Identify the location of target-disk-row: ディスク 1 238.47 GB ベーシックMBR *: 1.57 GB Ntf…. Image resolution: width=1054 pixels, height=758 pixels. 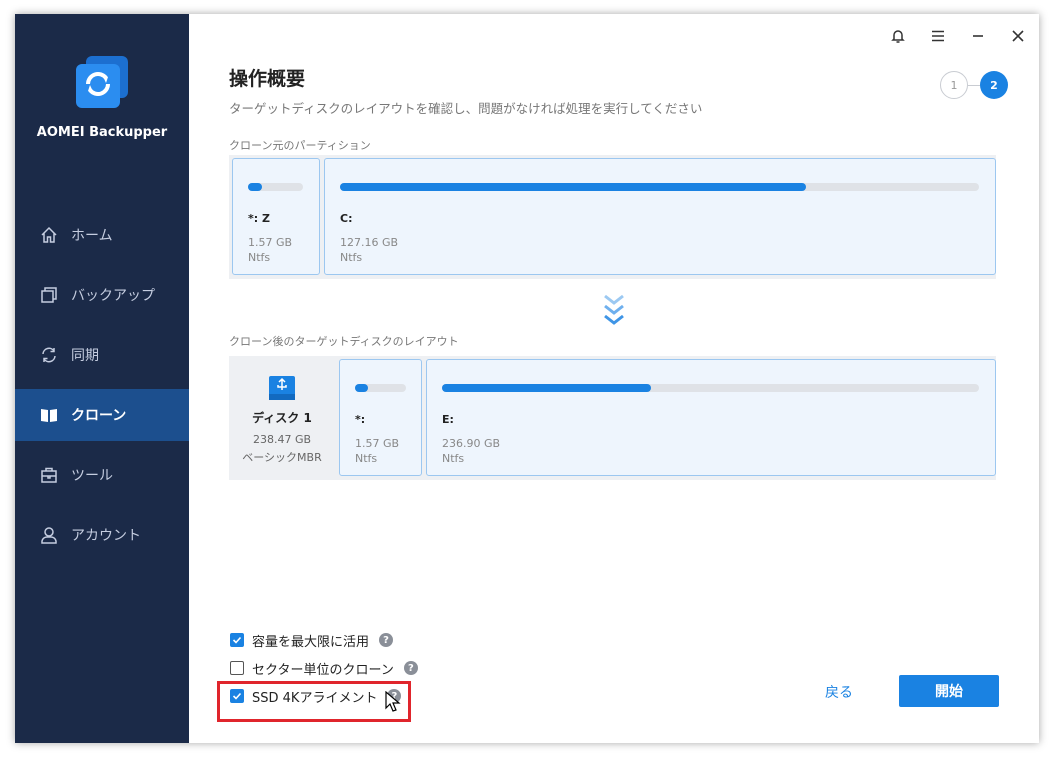
(612, 418).